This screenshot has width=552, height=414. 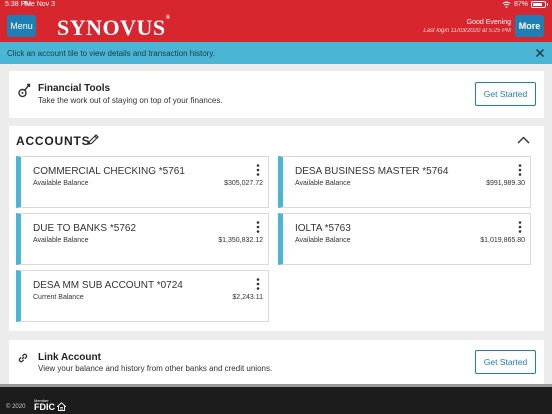 I want to click on more-button: More, so click(x=529, y=26).